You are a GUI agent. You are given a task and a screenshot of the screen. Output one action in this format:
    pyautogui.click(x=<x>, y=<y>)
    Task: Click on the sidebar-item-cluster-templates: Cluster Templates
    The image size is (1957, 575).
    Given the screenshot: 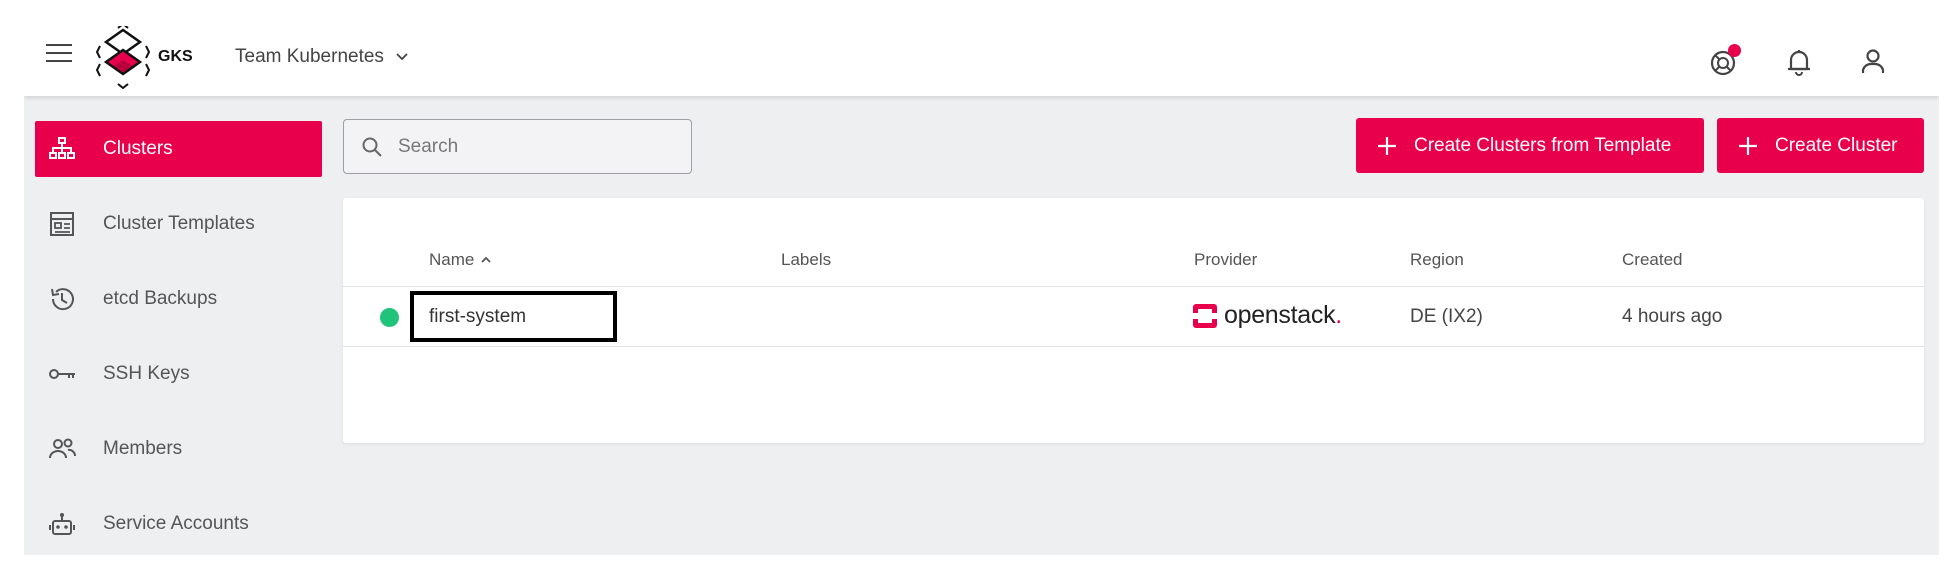 What is the action you would take?
    pyautogui.click(x=178, y=224)
    